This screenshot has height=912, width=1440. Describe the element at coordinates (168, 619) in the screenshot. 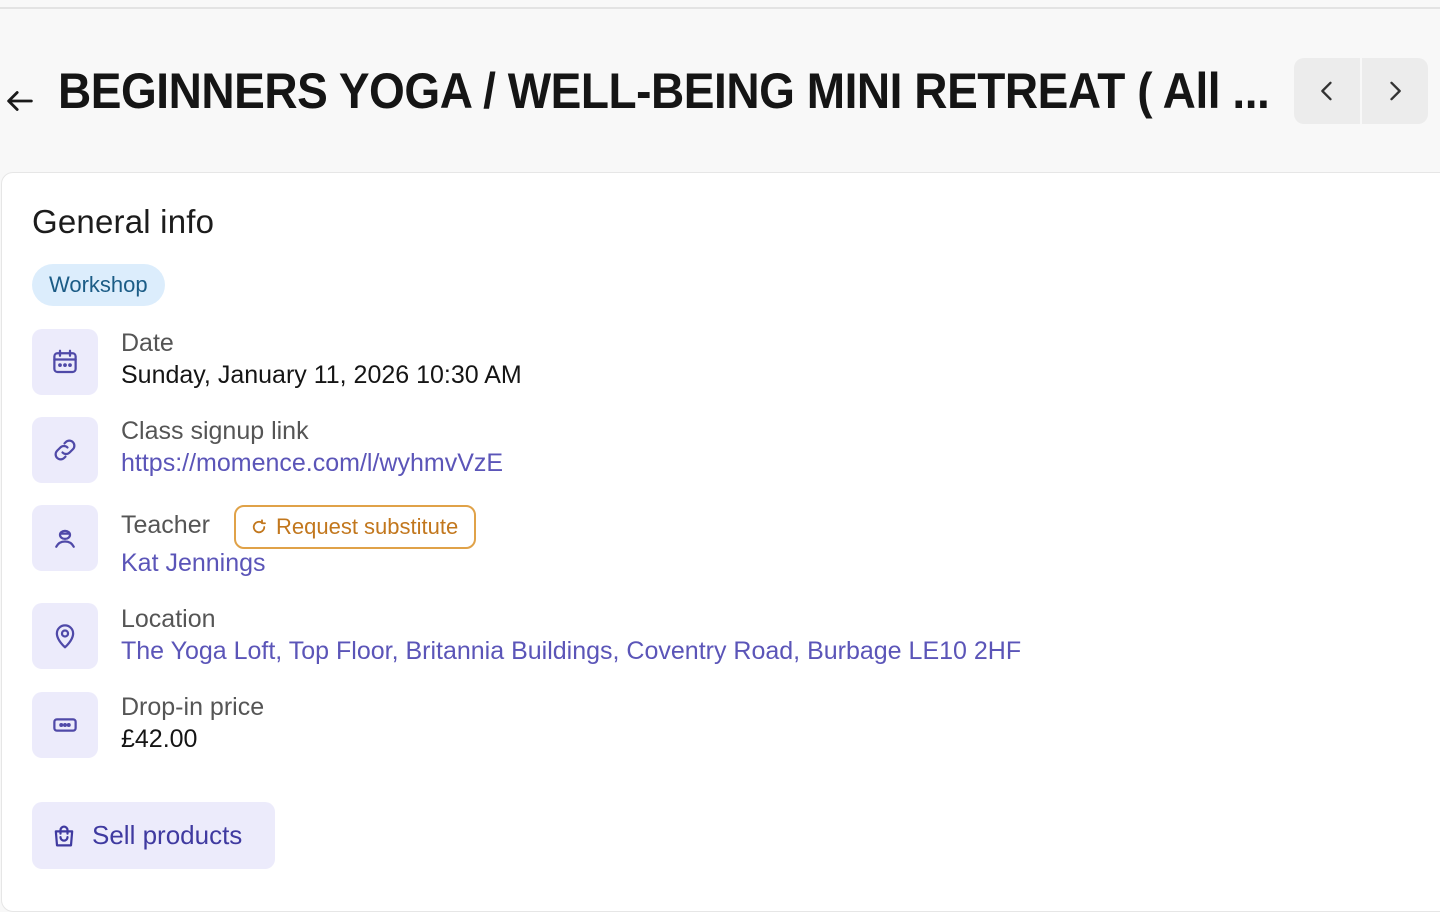

I see `location-label: Location` at that location.